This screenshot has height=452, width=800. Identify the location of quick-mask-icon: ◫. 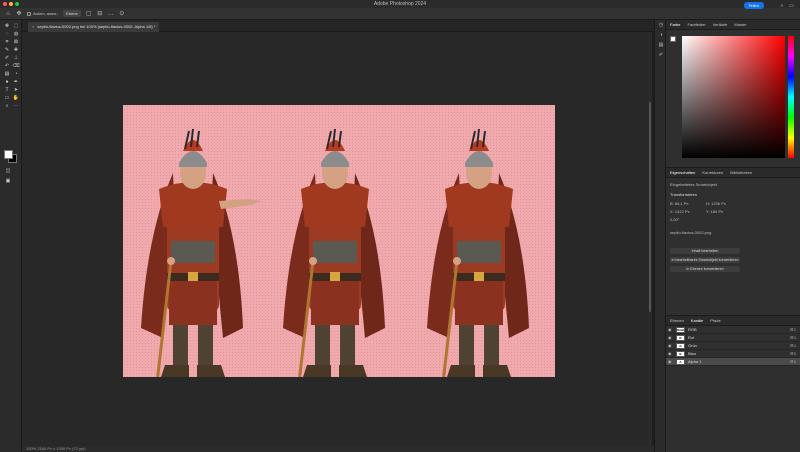
(8, 171).